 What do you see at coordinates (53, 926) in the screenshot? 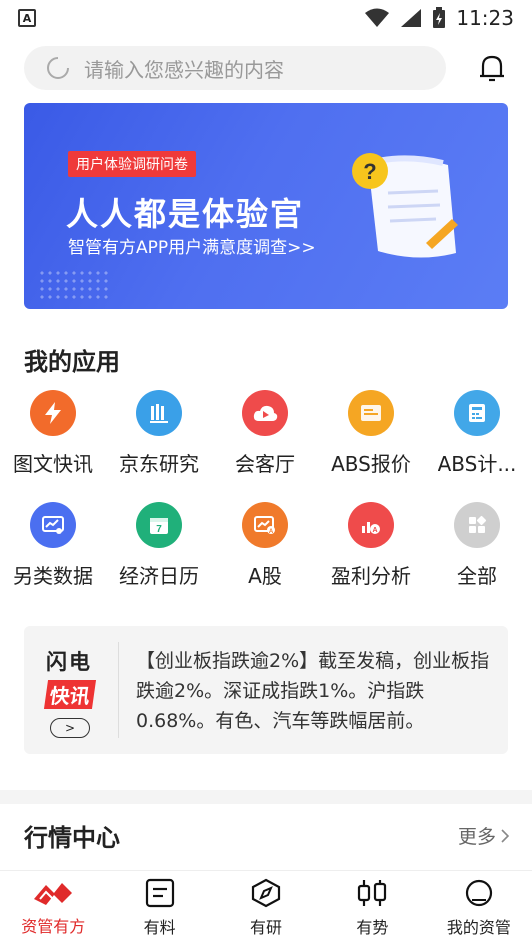
I see `nav-label: 资管有方` at bounding box center [53, 926].